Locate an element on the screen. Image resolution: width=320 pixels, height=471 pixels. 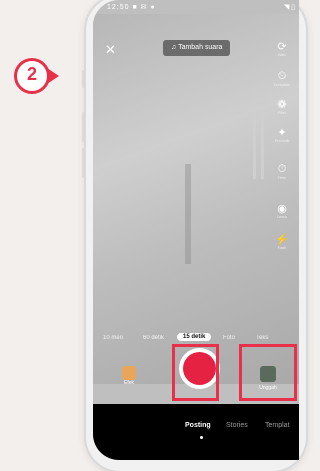
active-tab-indicator is located at coordinates (201, 437).